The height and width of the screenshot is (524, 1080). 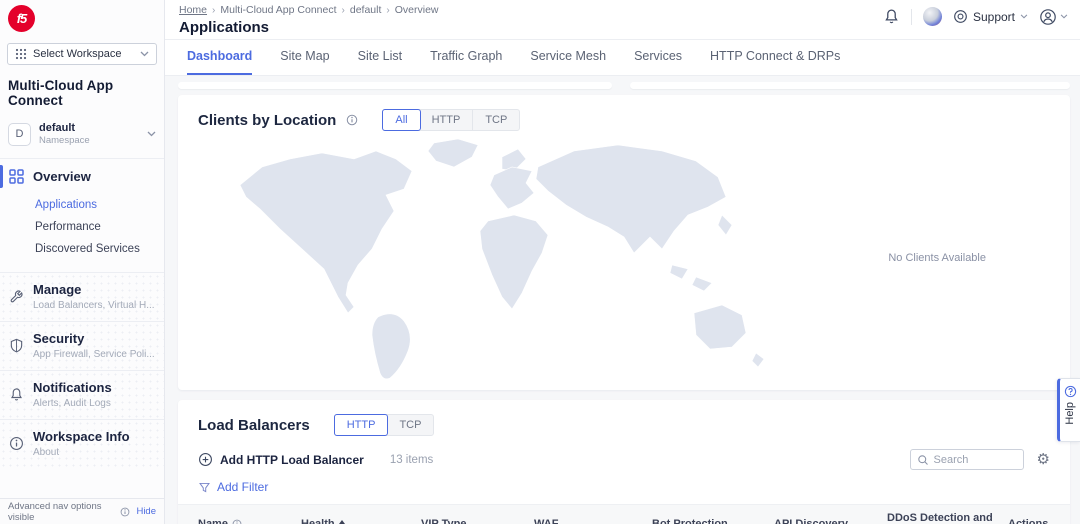 What do you see at coordinates (46, 452) in the screenshot?
I see `sidebar-item-sublabel: About` at bounding box center [46, 452].